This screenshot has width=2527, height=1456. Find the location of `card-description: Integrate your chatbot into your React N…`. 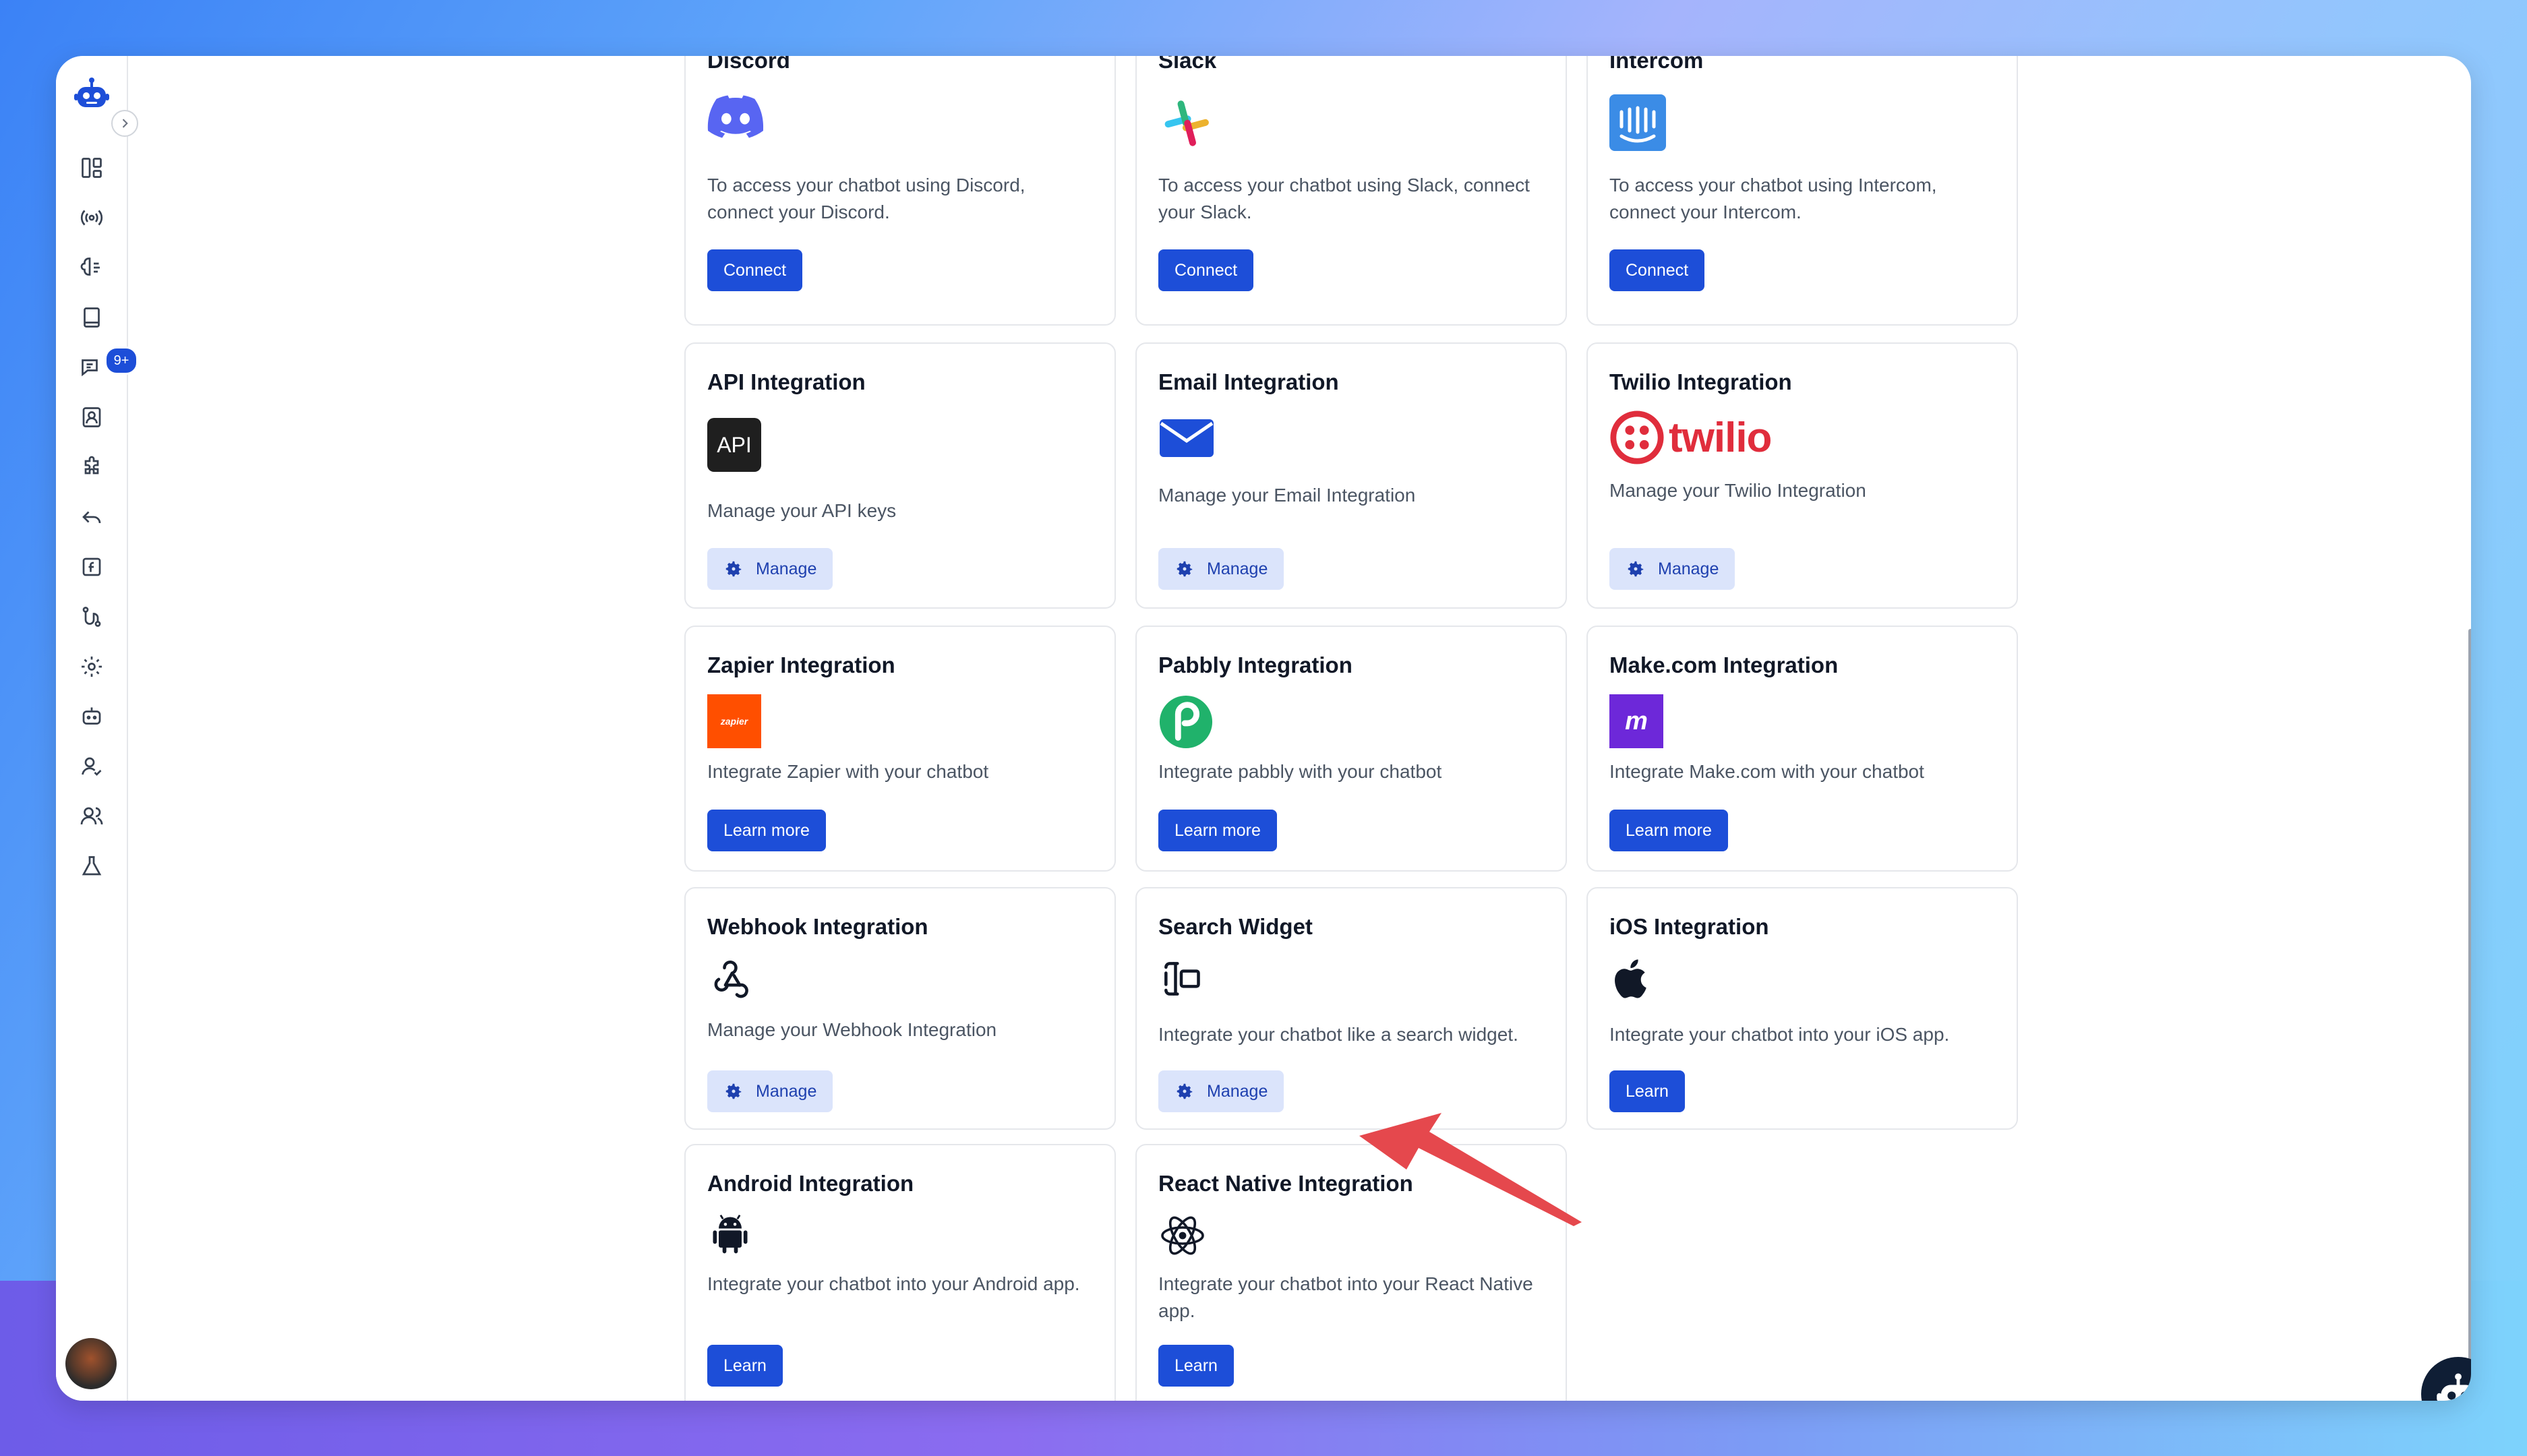

card-description: Integrate your chatbot into your React N… is located at coordinates (1345, 1297).